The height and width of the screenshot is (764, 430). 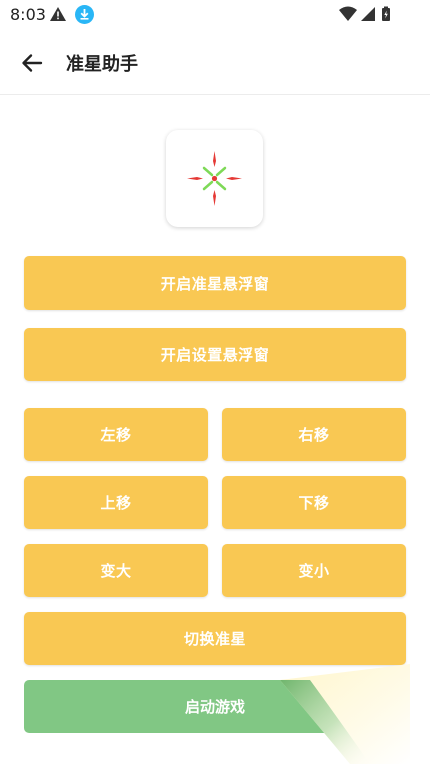 I want to click on switch-crosshair-button: 切换准星, so click(x=215, y=638).